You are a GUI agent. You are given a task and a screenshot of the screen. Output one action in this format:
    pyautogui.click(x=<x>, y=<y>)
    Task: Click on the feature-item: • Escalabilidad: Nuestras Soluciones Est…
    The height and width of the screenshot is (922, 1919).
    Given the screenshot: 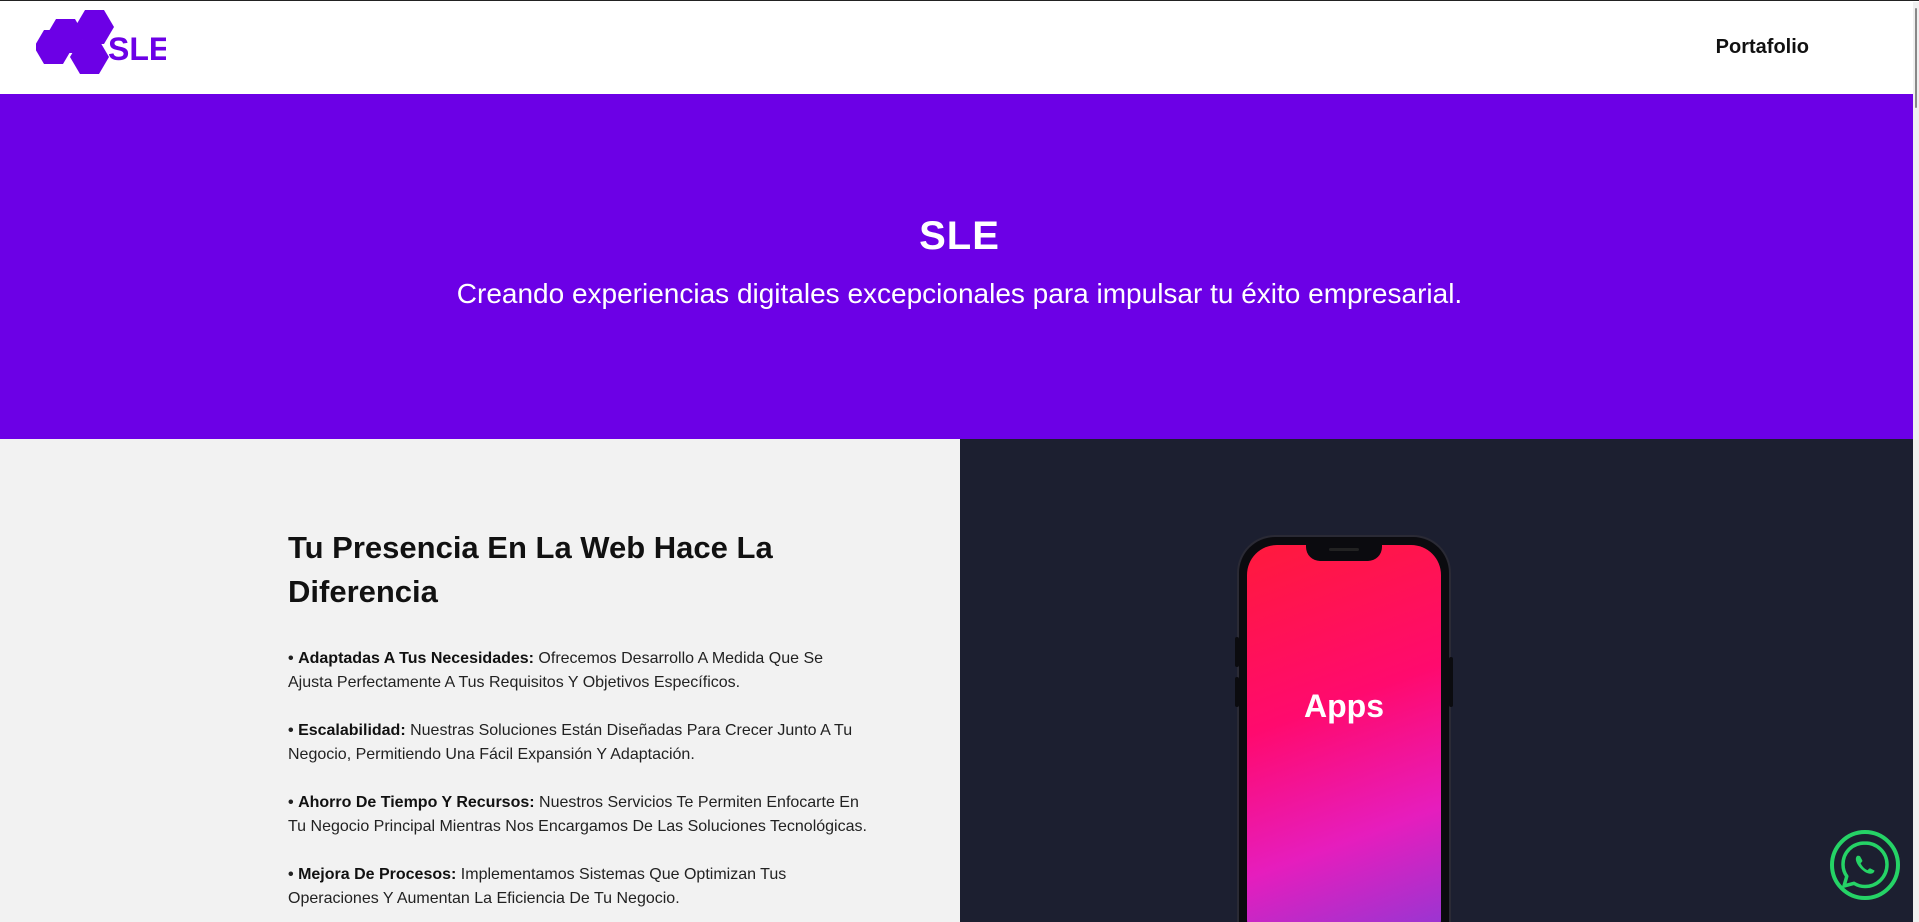 What is the action you would take?
    pyautogui.click(x=578, y=743)
    